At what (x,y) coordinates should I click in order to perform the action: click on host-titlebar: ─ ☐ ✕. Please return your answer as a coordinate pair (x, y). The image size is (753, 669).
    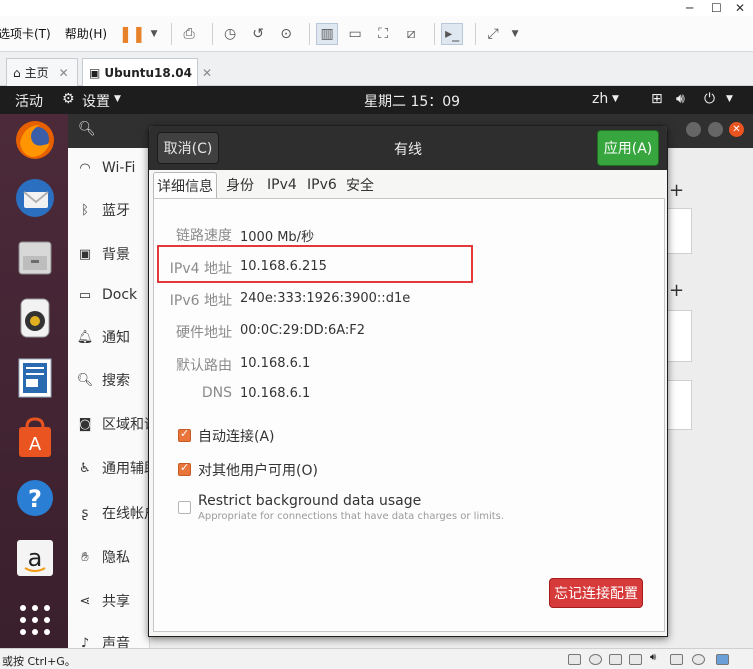
    Looking at the image, I should click on (376, 8).